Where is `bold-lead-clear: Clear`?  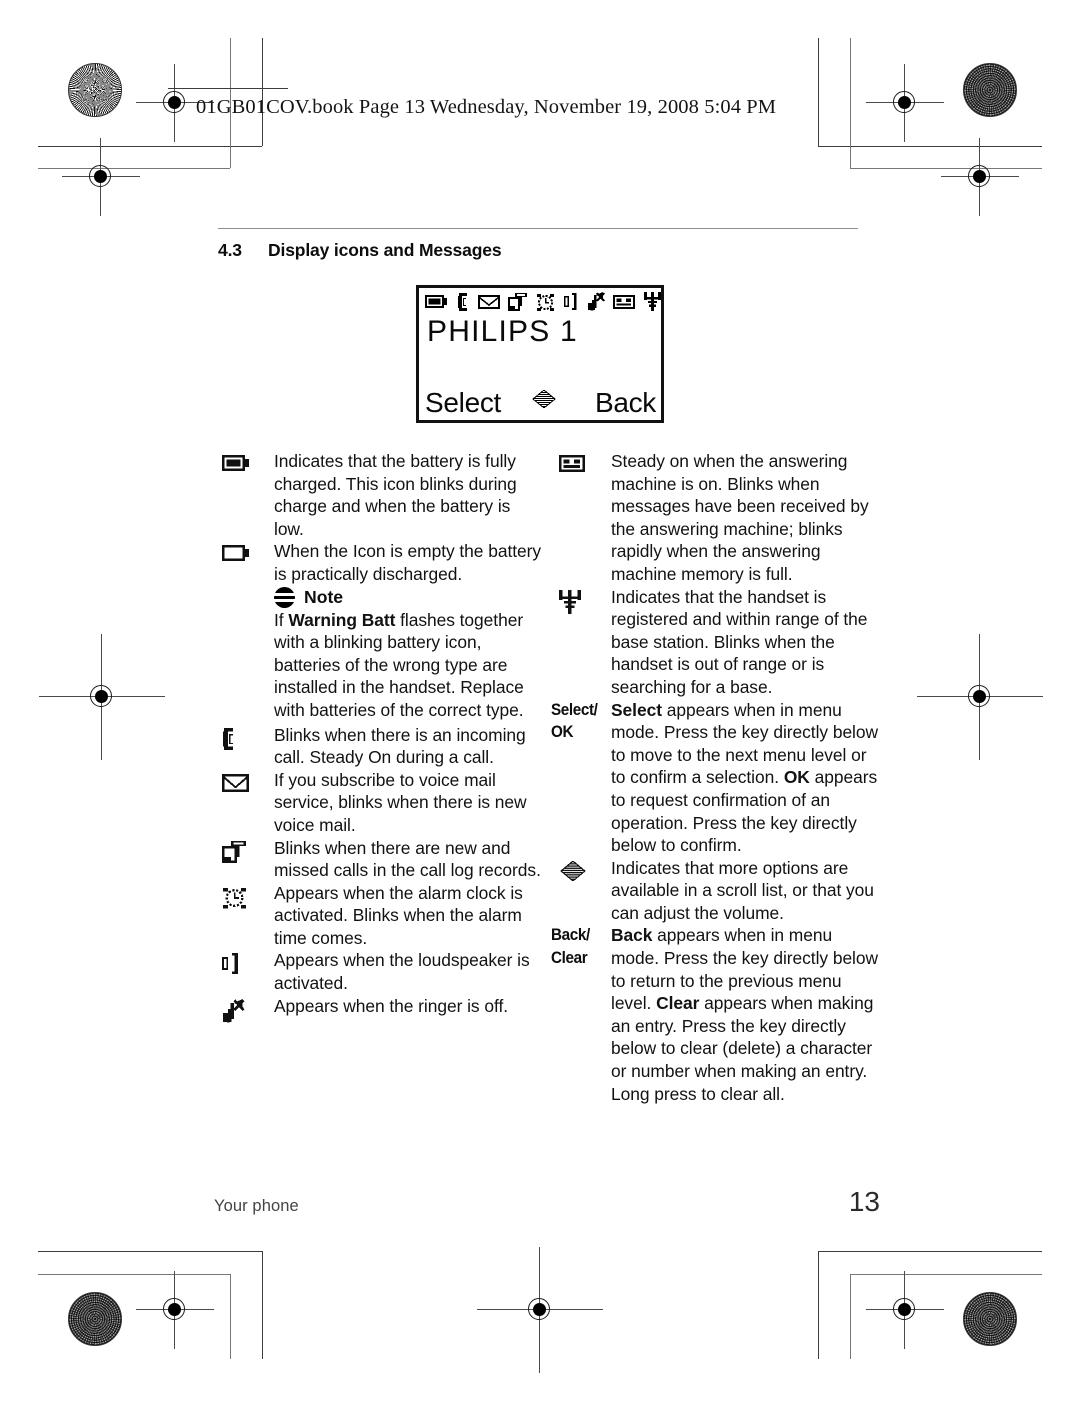
bold-lead-clear: Clear is located at coordinates (678, 1003).